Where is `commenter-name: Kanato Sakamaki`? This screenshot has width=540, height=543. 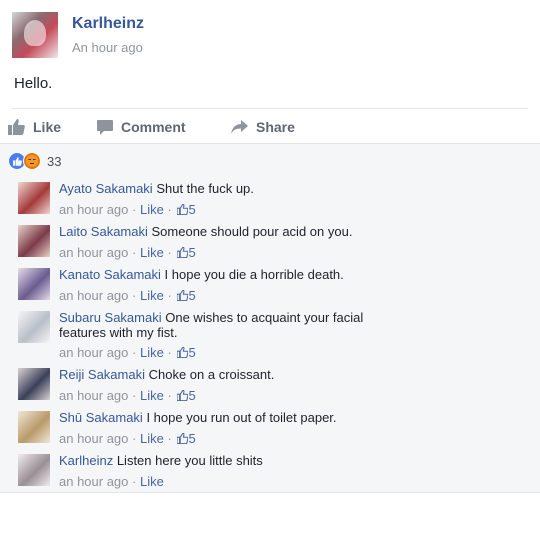 commenter-name: Kanato Sakamaki is located at coordinates (110, 274).